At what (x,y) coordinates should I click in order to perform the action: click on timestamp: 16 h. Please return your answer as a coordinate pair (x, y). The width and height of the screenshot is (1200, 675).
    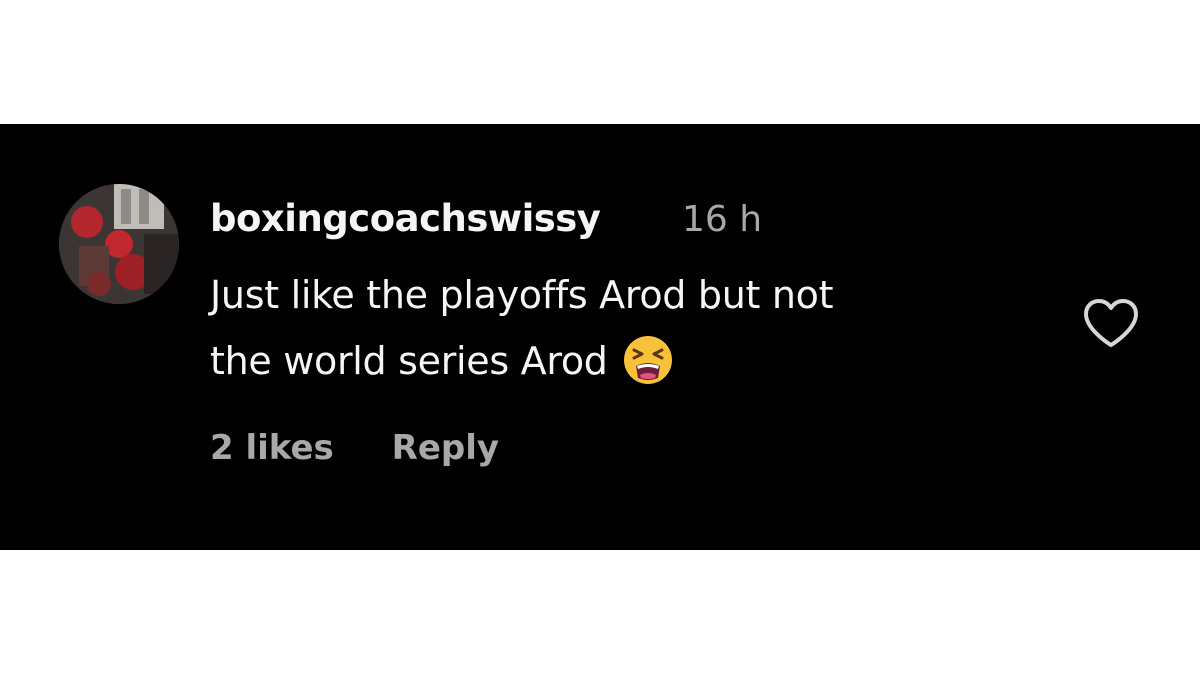
    Looking at the image, I should click on (722, 219).